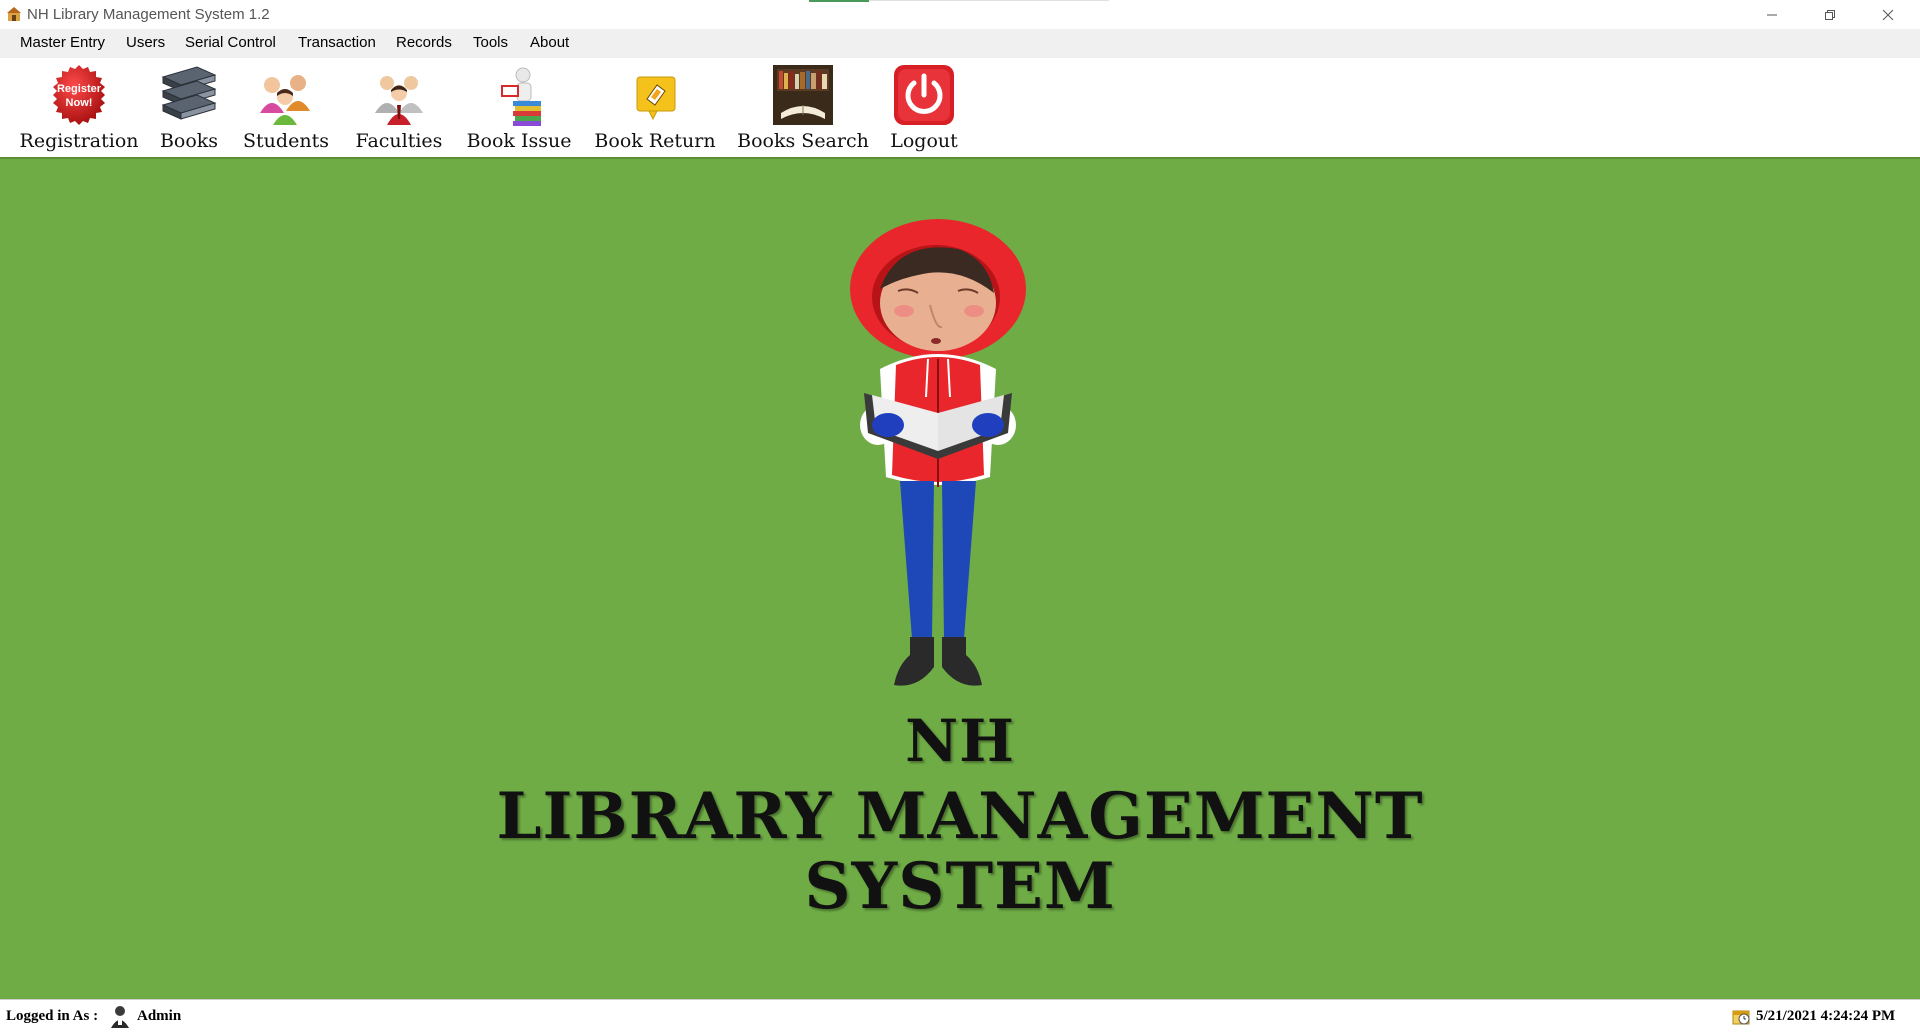 Image resolution: width=1920 pixels, height=1033 pixels. I want to click on book-return-label: Book Return, so click(655, 141).